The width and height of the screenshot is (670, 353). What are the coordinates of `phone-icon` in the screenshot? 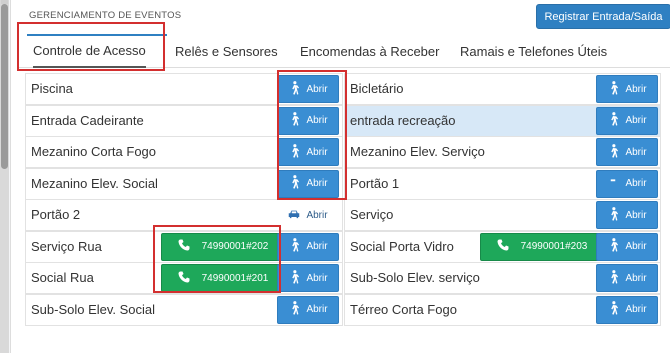 It's located at (503, 246).